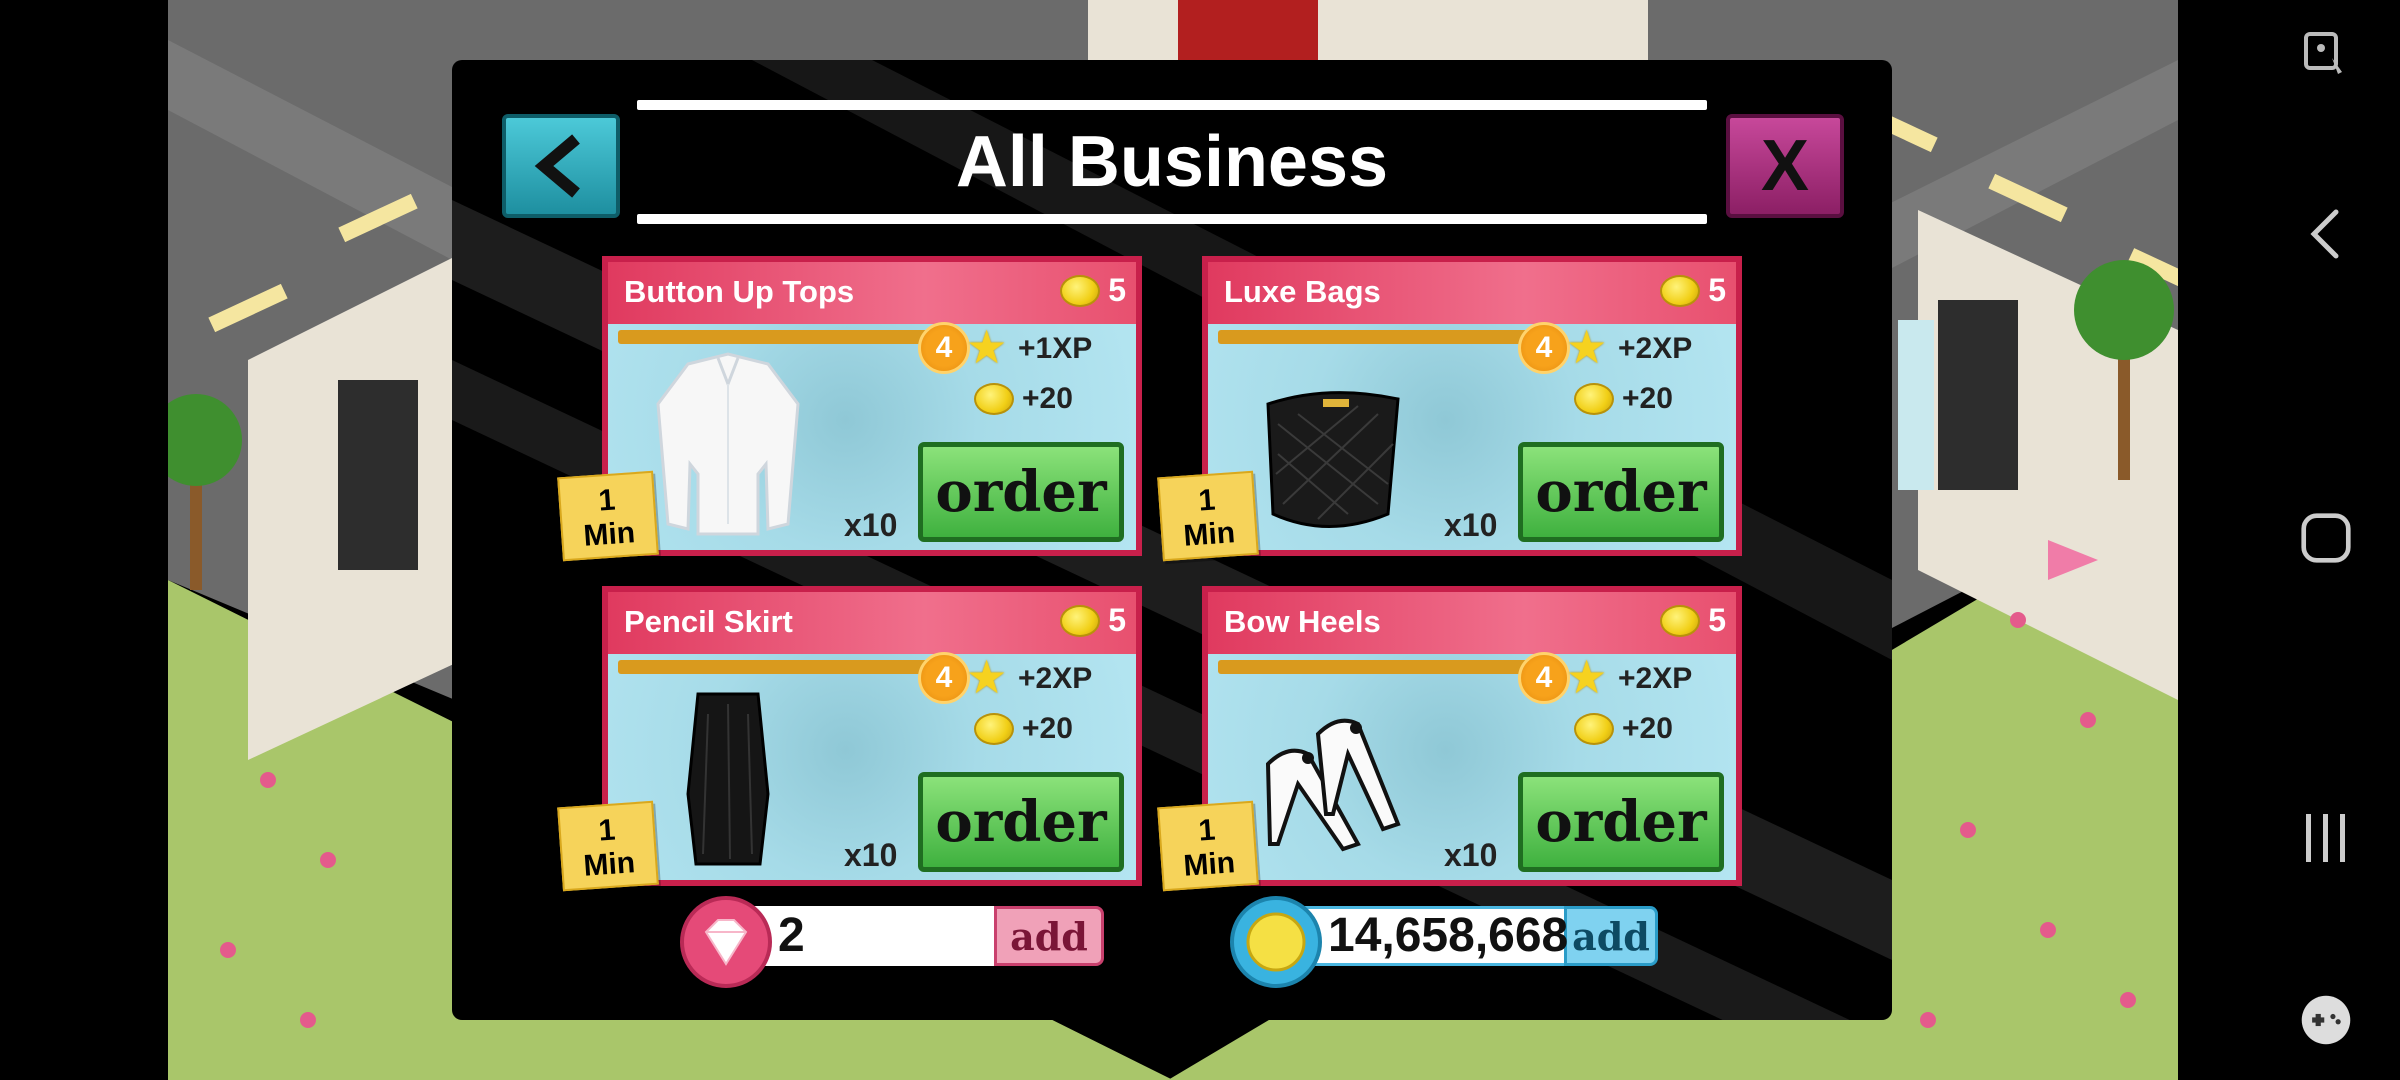  Describe the element at coordinates (893, 942) in the screenshot. I see `gem-balance-bar: add 2` at that location.